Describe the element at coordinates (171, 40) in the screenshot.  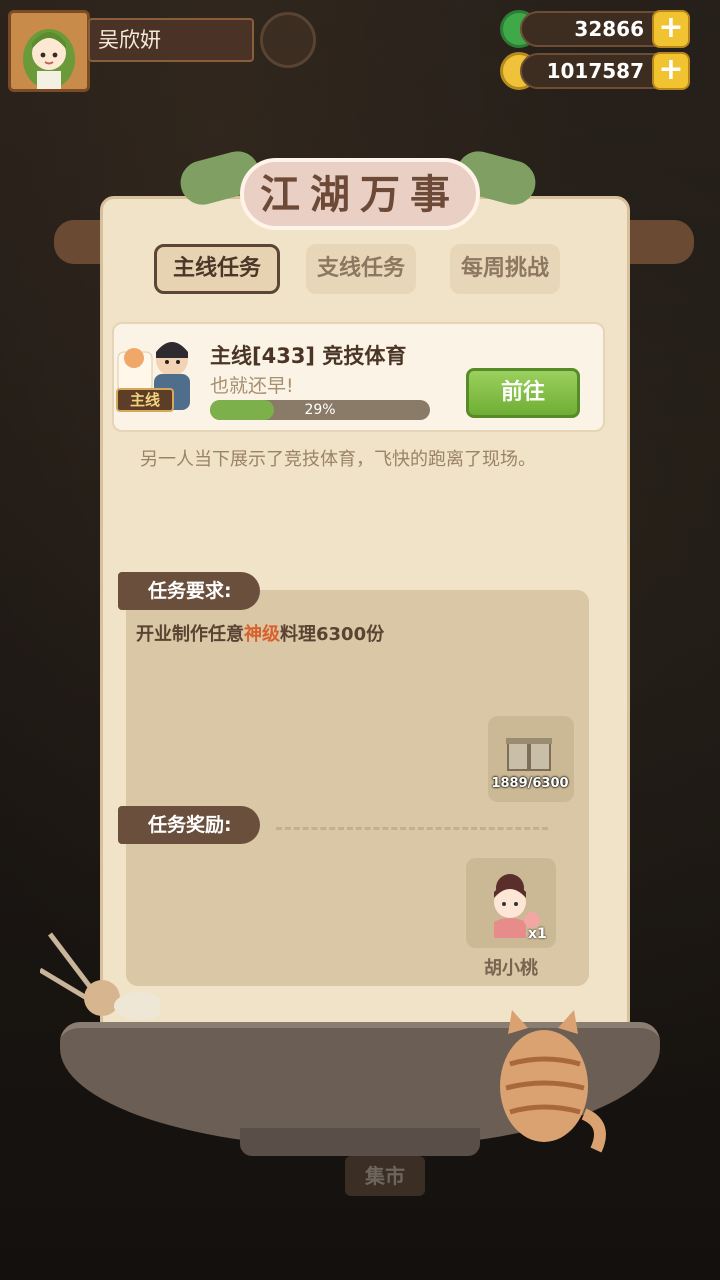
I see `player-name: 吴欣妍` at that location.